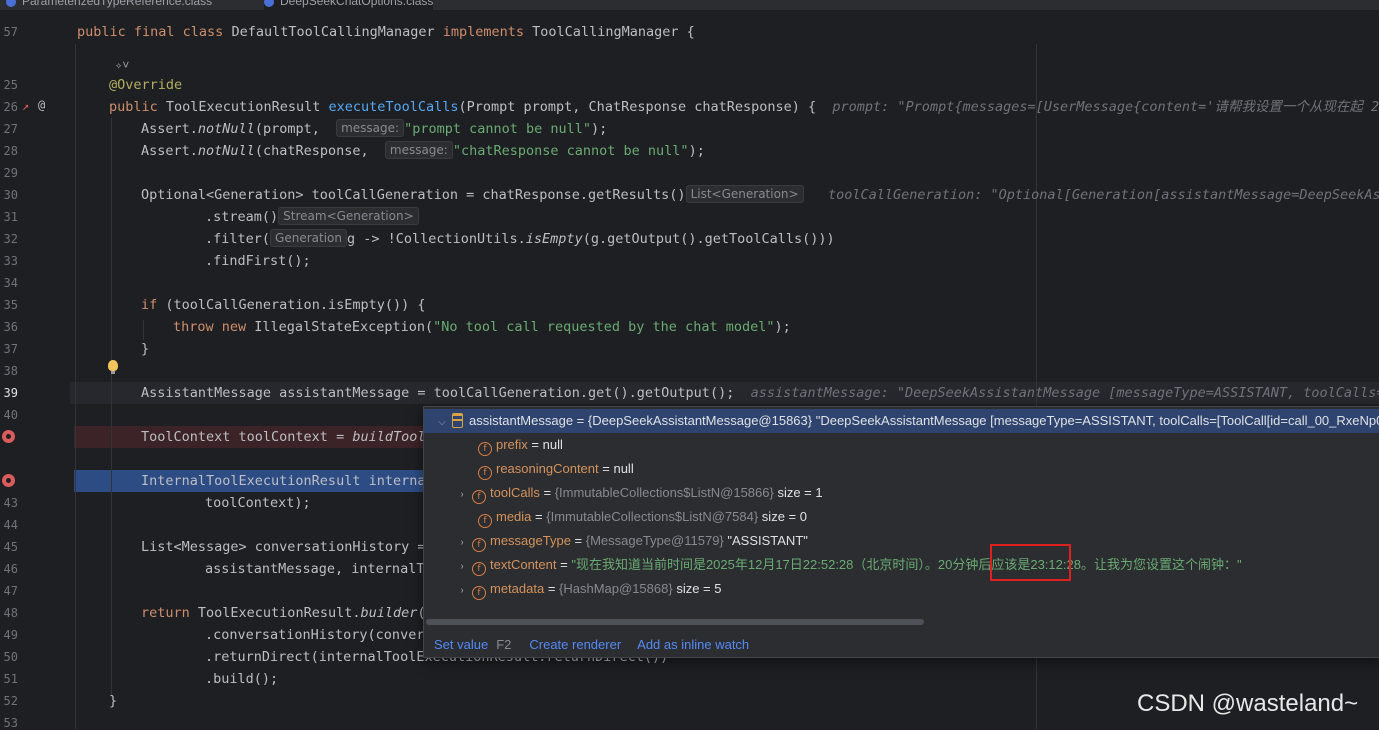  What do you see at coordinates (242, 679) in the screenshot?
I see `code-line: .build();` at bounding box center [242, 679].